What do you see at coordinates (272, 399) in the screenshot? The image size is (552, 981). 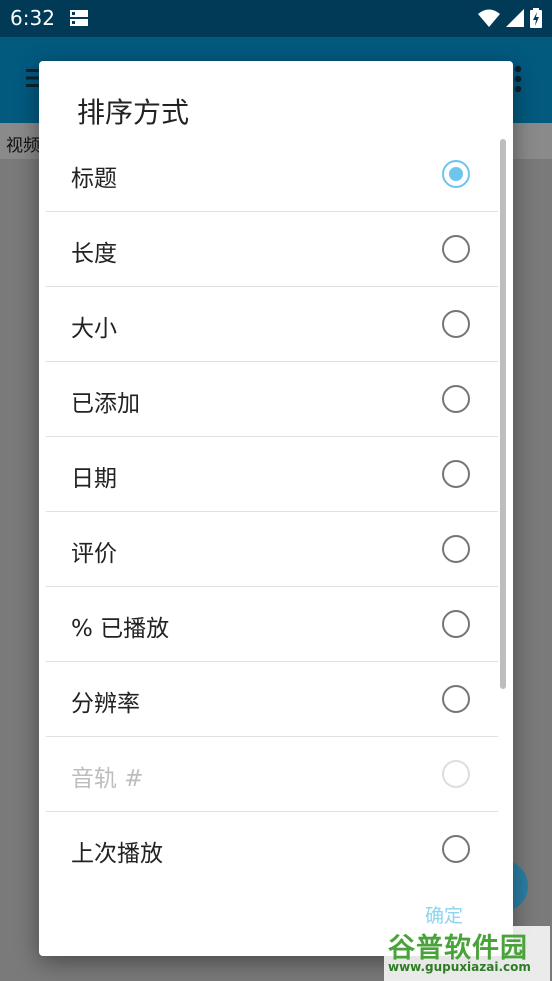 I see `sort-option: 已添加` at bounding box center [272, 399].